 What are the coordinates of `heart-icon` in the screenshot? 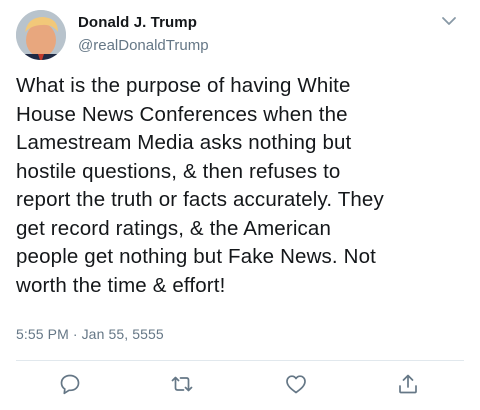 It's located at (296, 384).